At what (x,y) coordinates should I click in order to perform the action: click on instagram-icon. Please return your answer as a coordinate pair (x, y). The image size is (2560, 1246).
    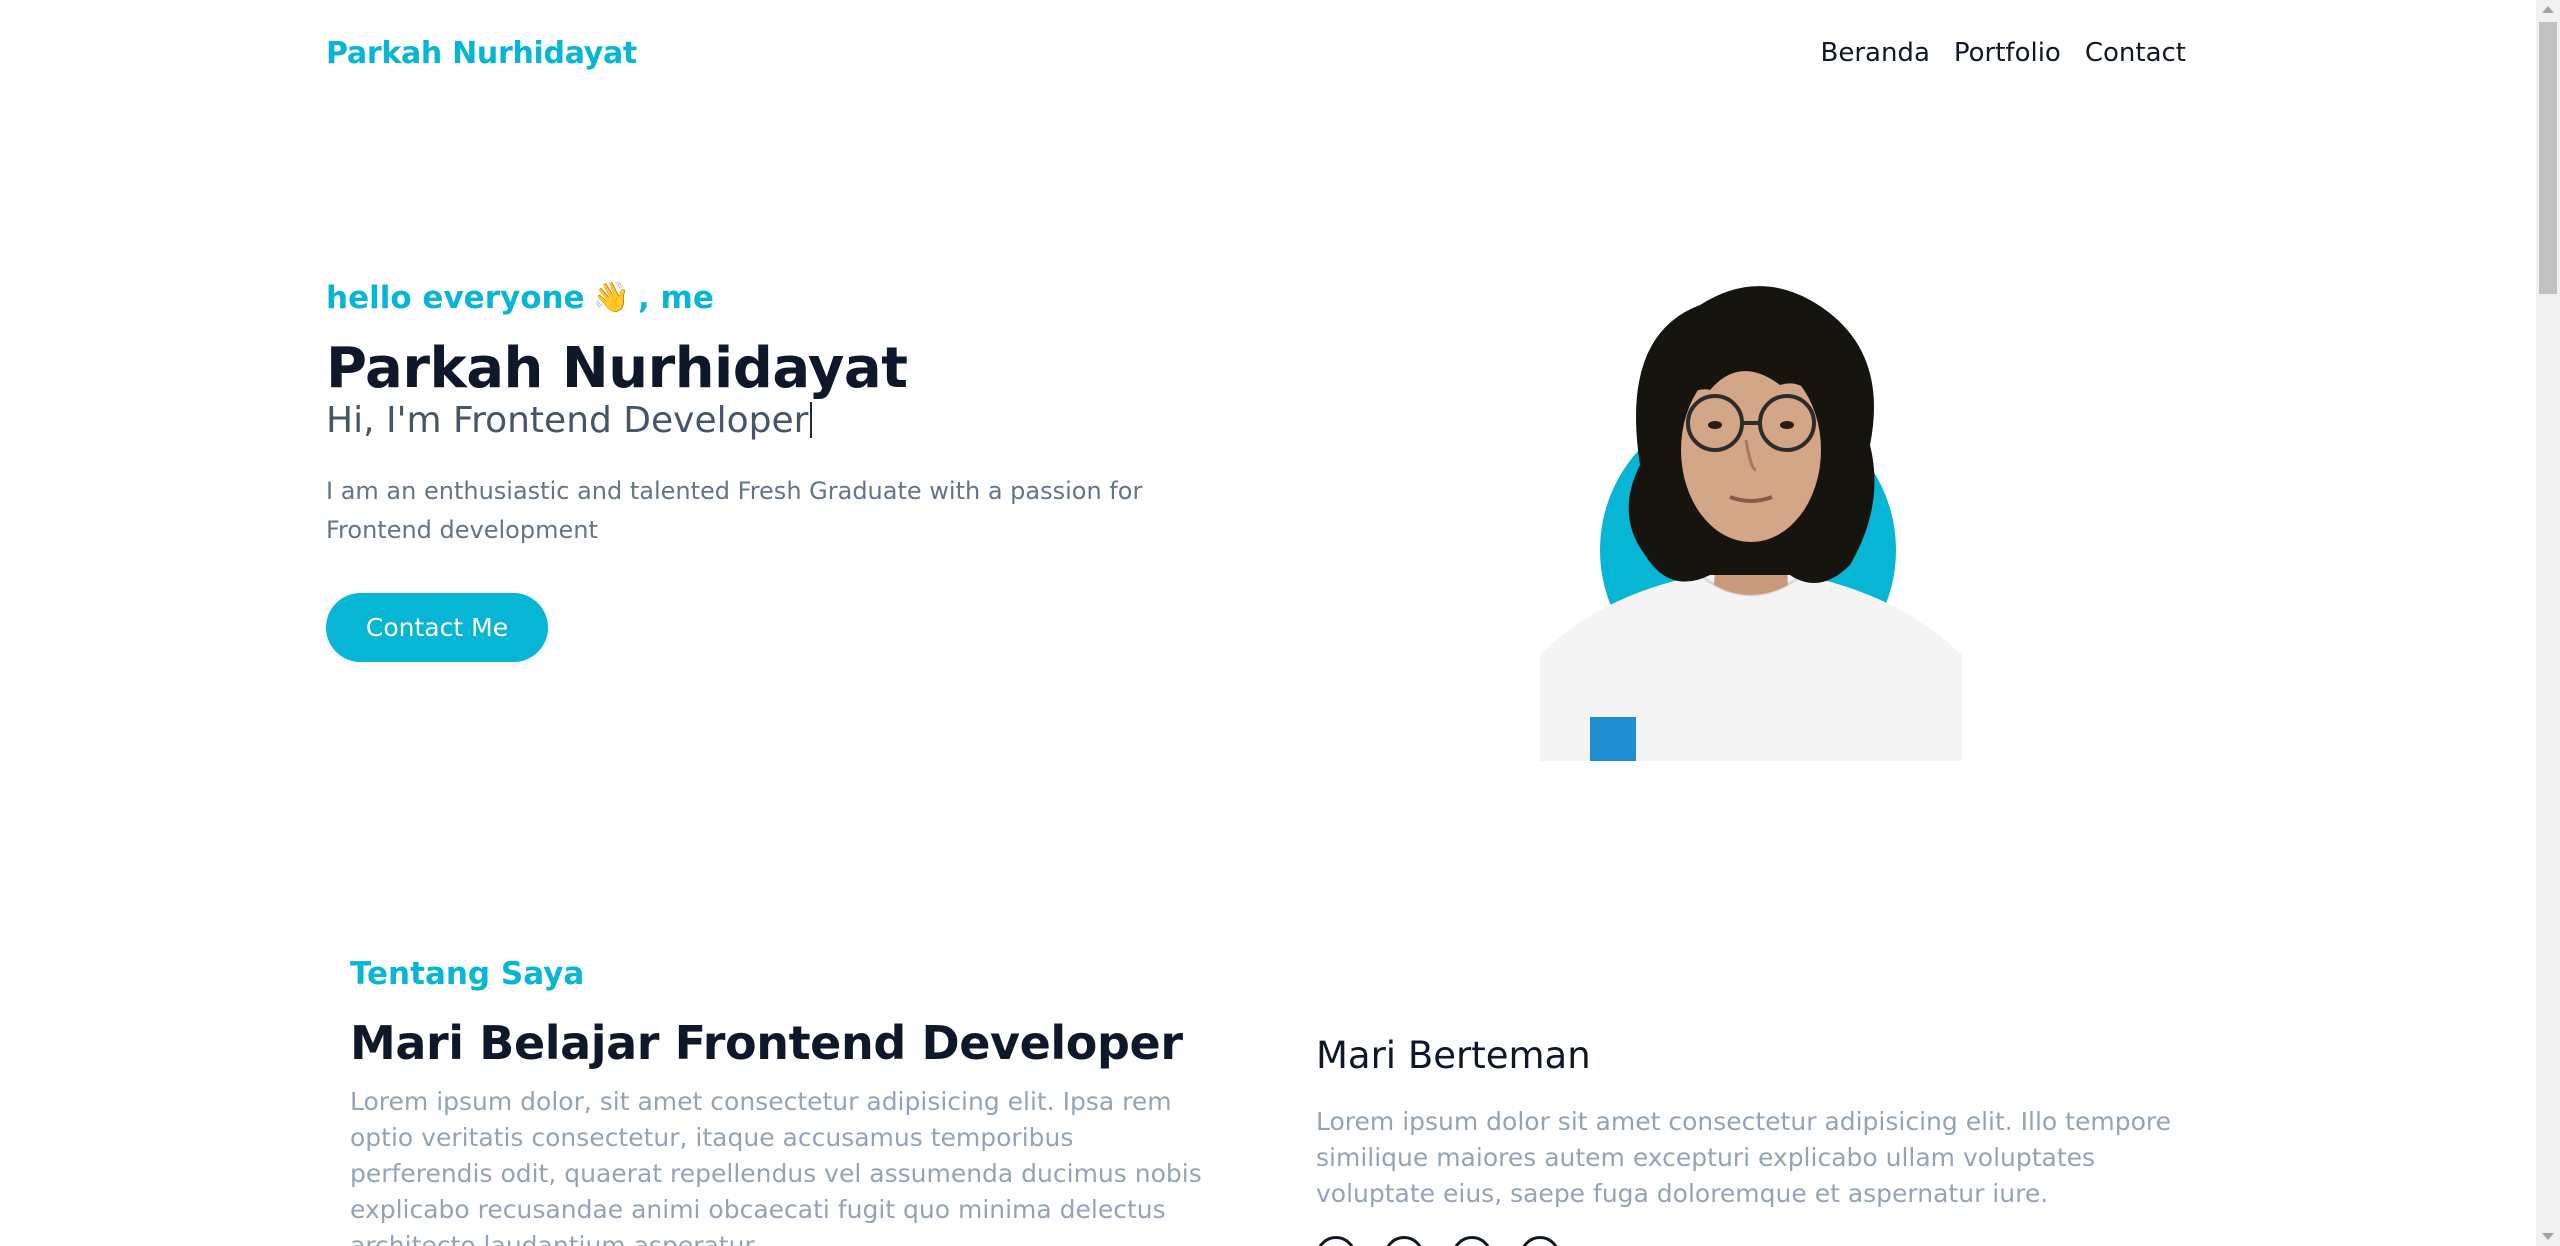
    Looking at the image, I should click on (1404, 1241).